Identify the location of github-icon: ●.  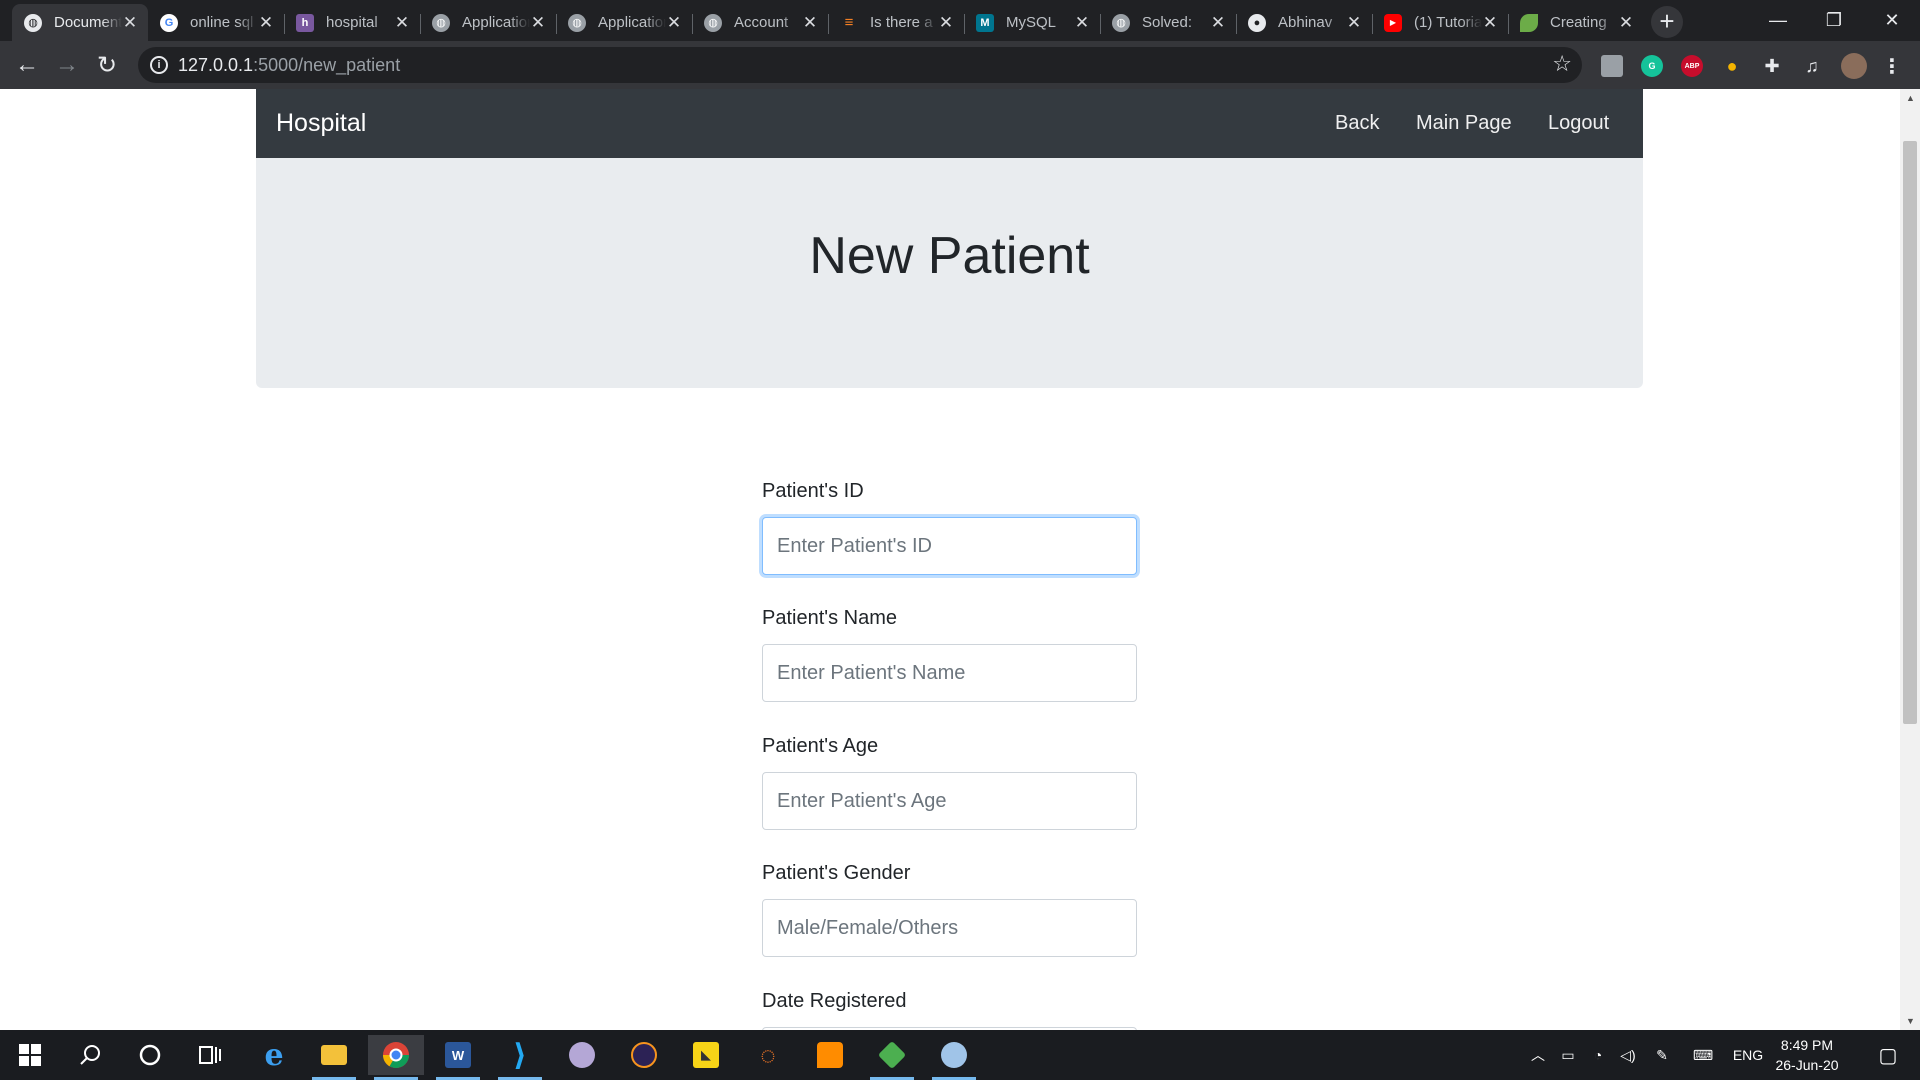
(1257, 22).